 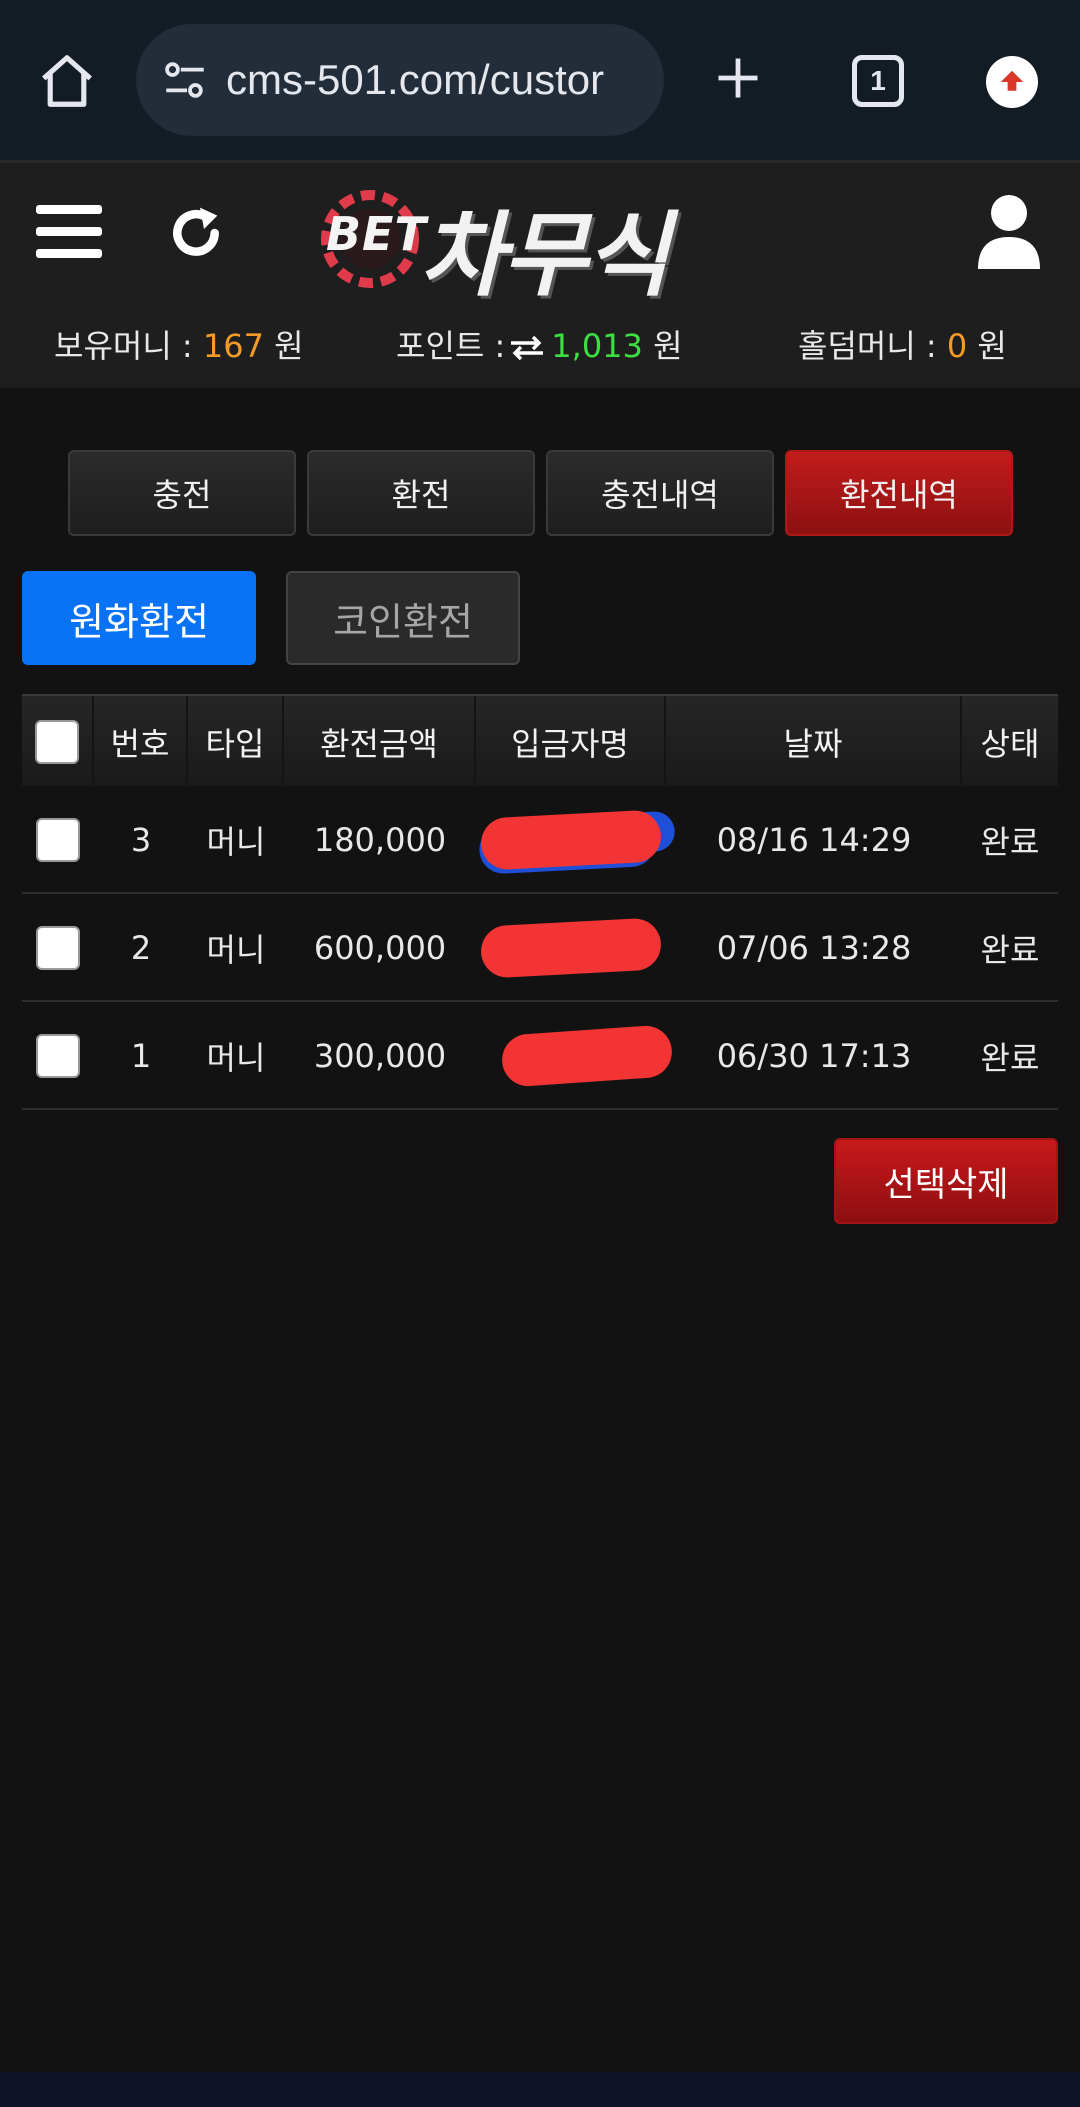 What do you see at coordinates (527, 348) in the screenshot?
I see `swap-icon` at bounding box center [527, 348].